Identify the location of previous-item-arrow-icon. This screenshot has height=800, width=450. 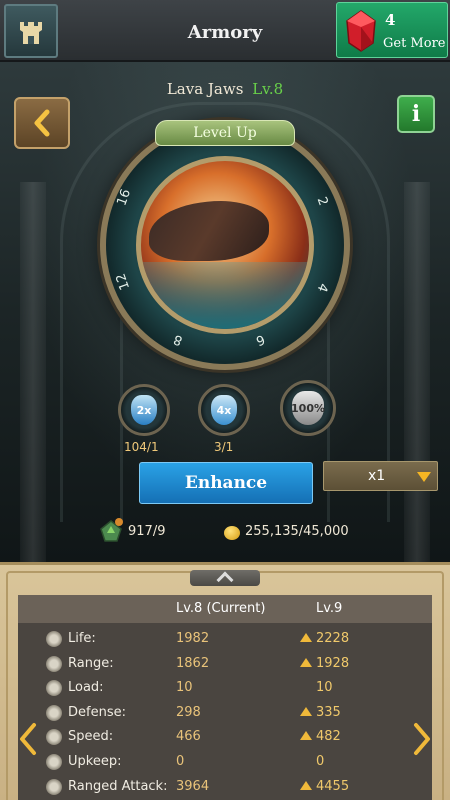
(28, 739).